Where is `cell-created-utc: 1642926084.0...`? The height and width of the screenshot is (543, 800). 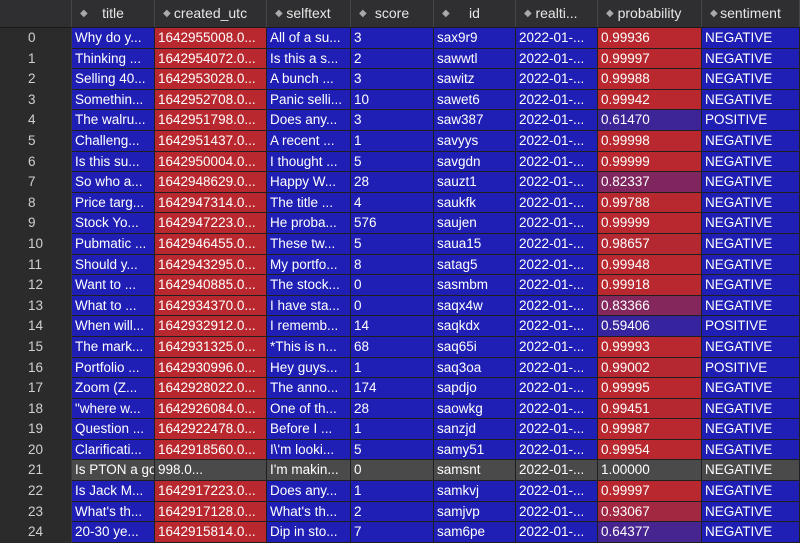 cell-created-utc: 1642926084.0... is located at coordinates (211, 409).